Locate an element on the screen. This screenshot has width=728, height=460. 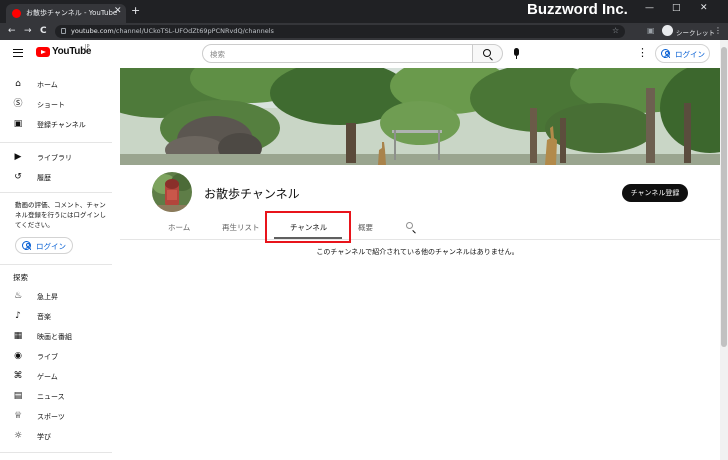
window-close-icon: ✕ is located at coordinates (704, 8).